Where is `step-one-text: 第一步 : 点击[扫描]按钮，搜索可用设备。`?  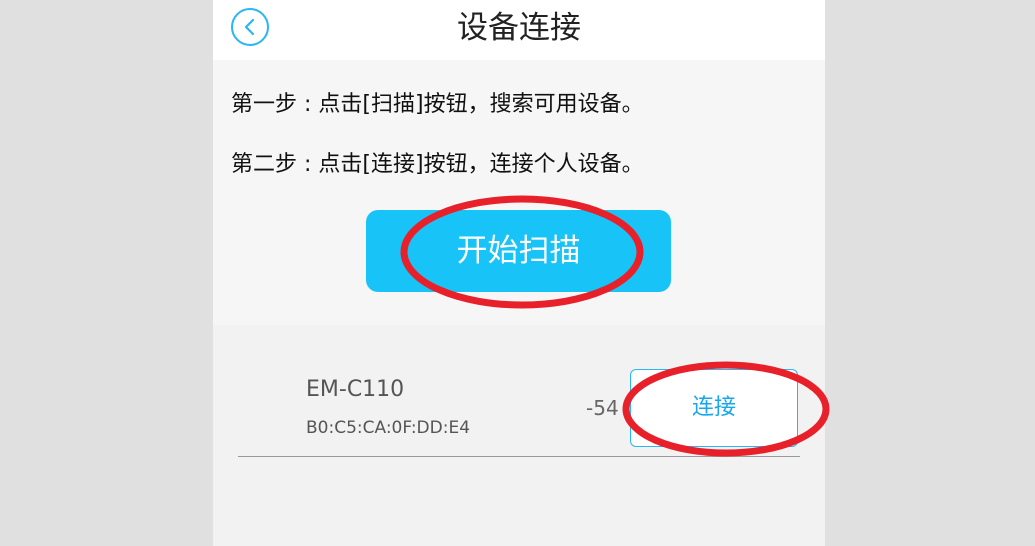 step-one-text: 第一步 : 点击[扫描]按钮，搜索可用设备。 is located at coordinates (437, 104).